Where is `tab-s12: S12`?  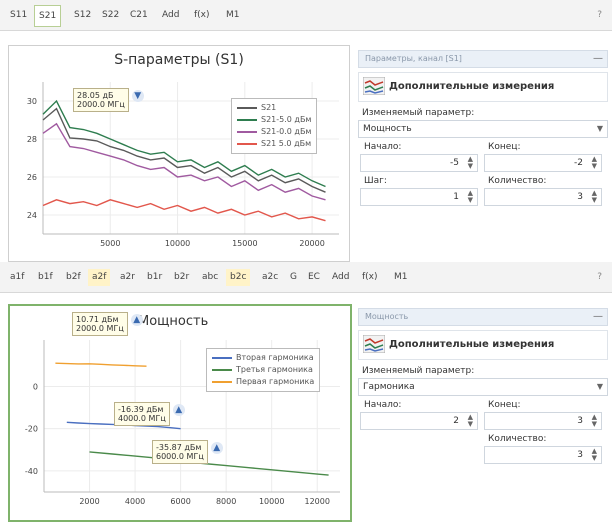 tab-s12: S12 is located at coordinates (82, 15).